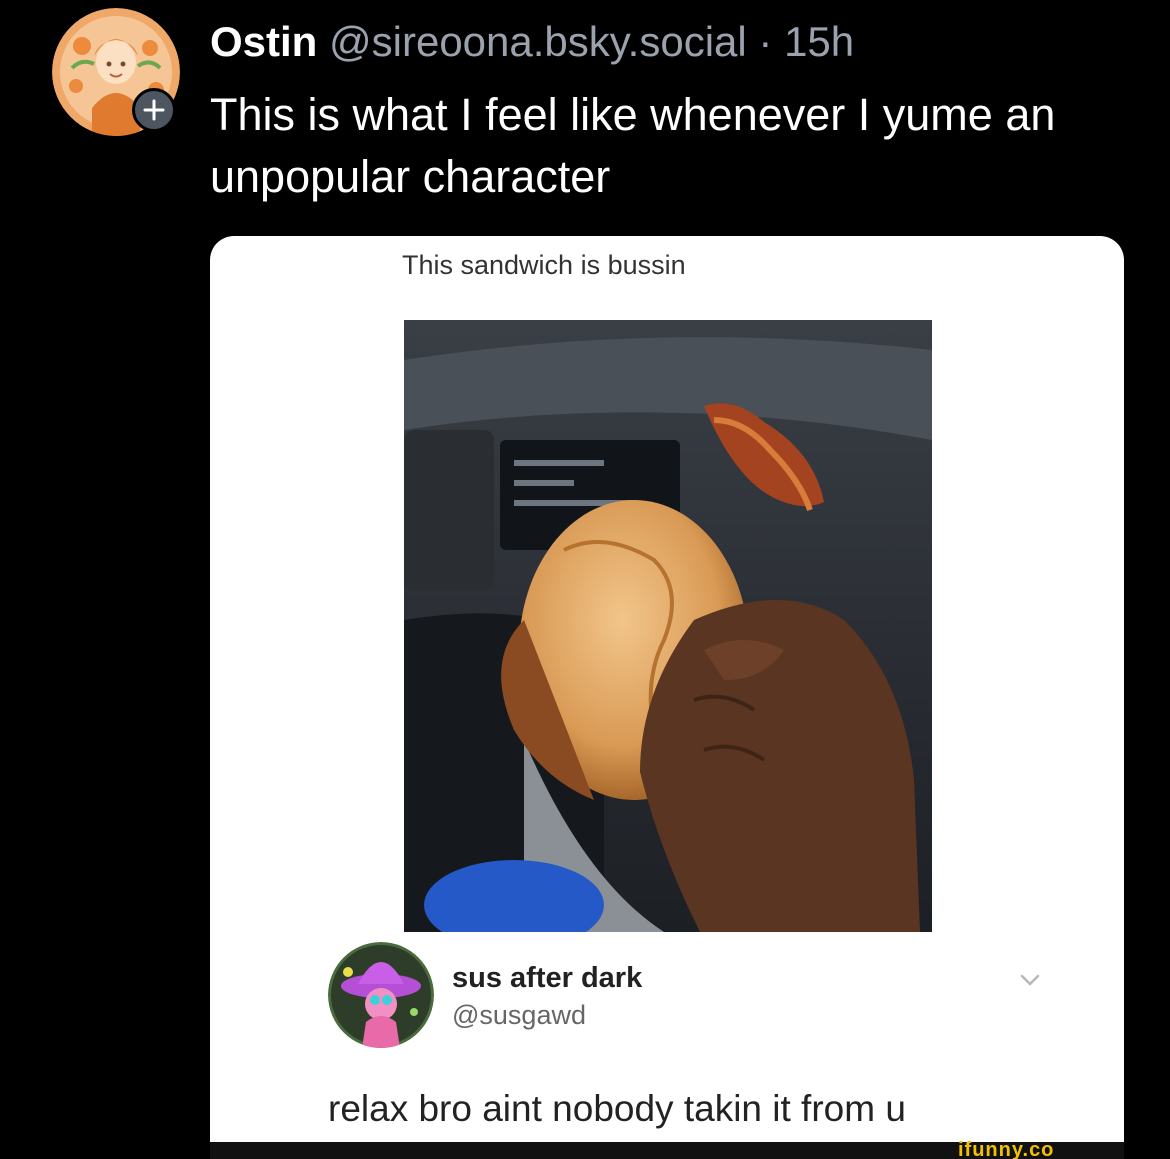 The width and height of the screenshot is (1170, 1159). Describe the element at coordinates (819, 41) in the screenshot. I see `post-timestamp: 15h` at that location.